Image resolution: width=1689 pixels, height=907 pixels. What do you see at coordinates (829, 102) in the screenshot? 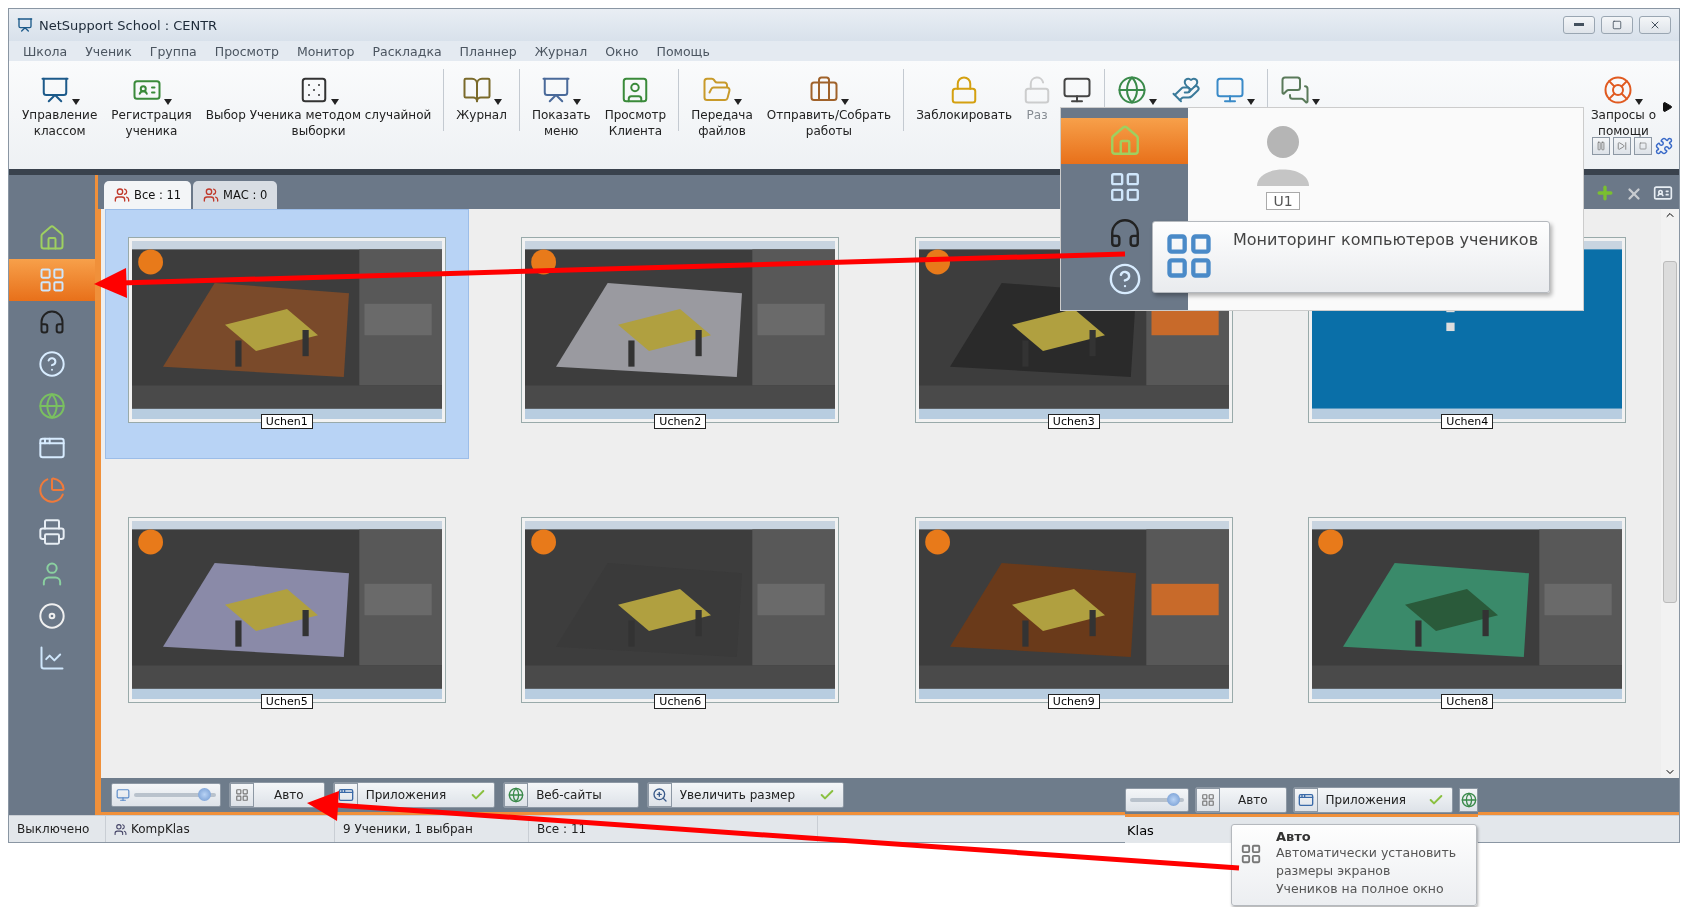
I see `toolbar-button: Отправить/Собрать работы` at bounding box center [829, 102].